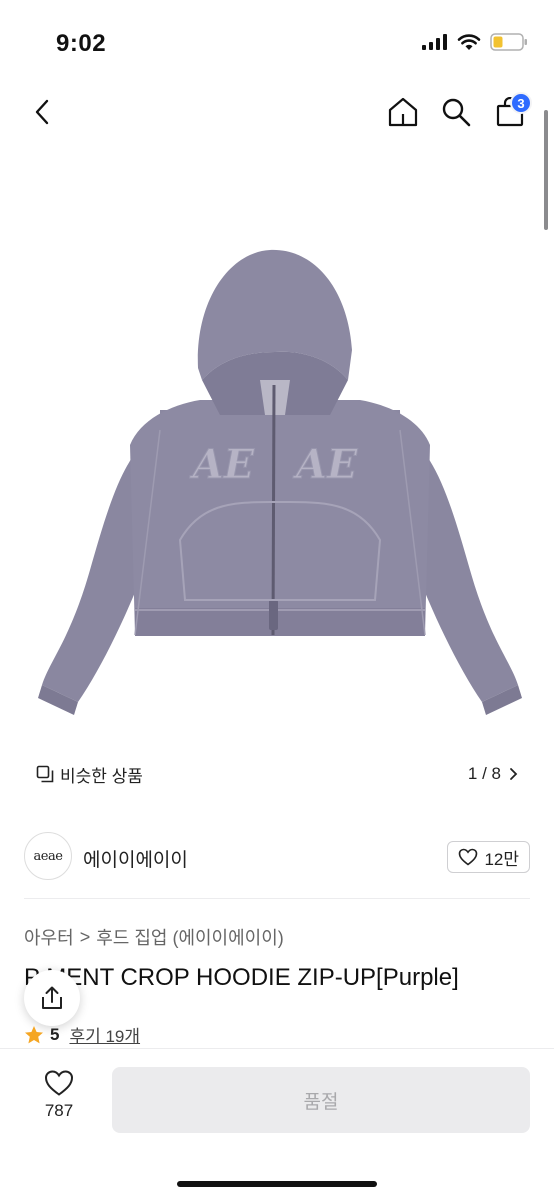 The image size is (554, 1200). I want to click on bottom-action-bar: 787 품절, so click(277, 1124).